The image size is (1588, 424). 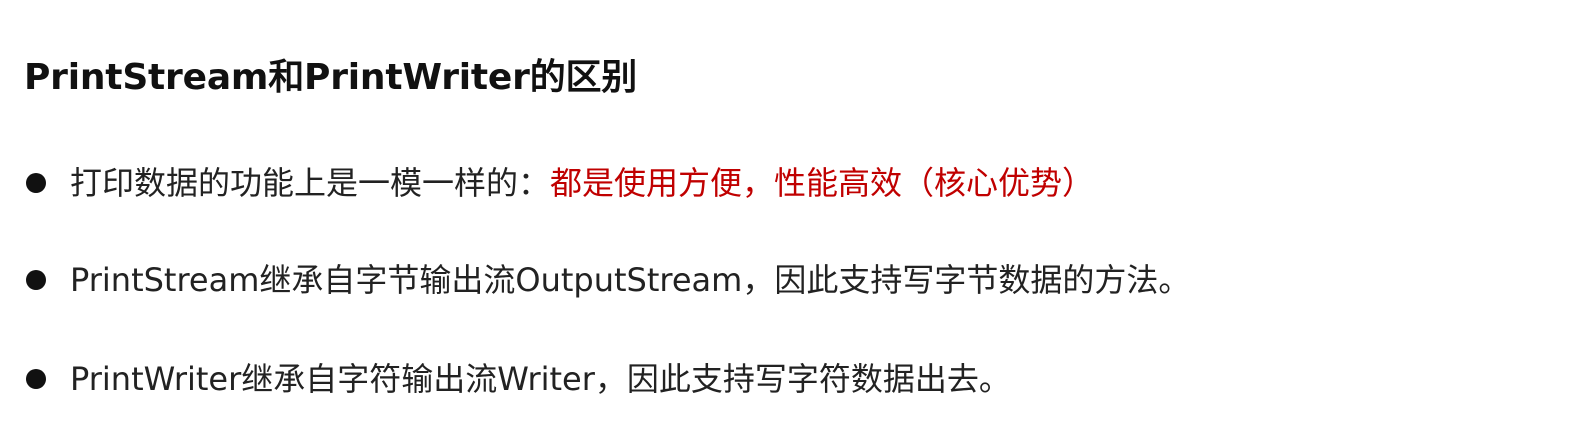 I want to click on bullet-text-1: 打印数据的功能上是一模一样的：都是使用方便，性能高效（核心优势）, so click(x=582, y=183).